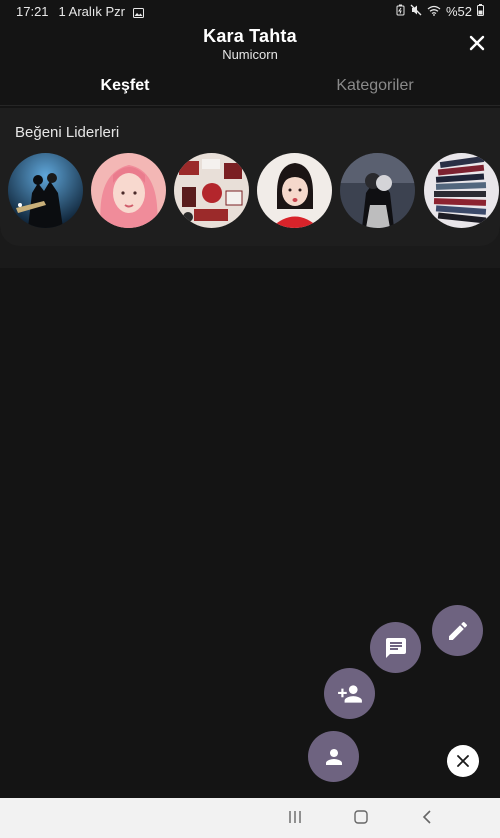  What do you see at coordinates (295, 817) in the screenshot?
I see `recent-apps-icon` at bounding box center [295, 817].